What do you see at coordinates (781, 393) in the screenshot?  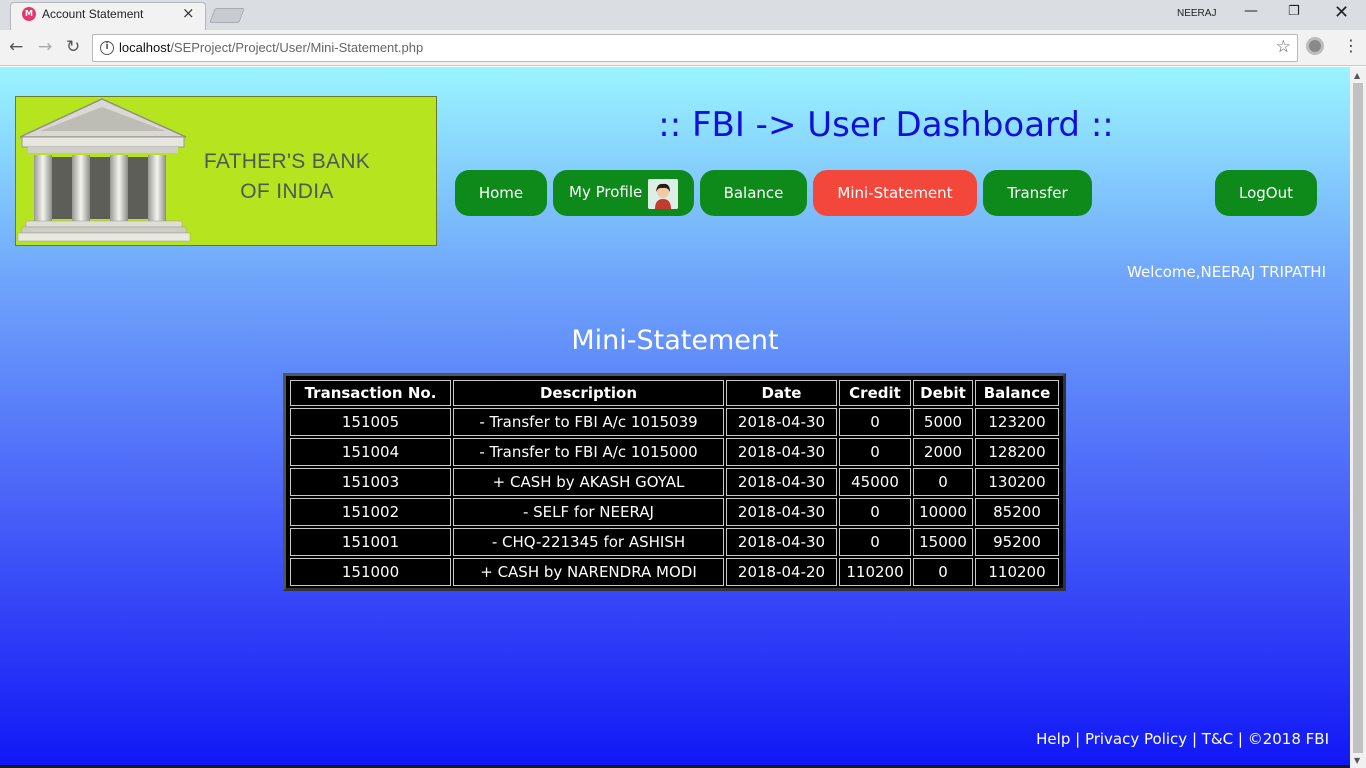 I see `column-header-date: Date` at bounding box center [781, 393].